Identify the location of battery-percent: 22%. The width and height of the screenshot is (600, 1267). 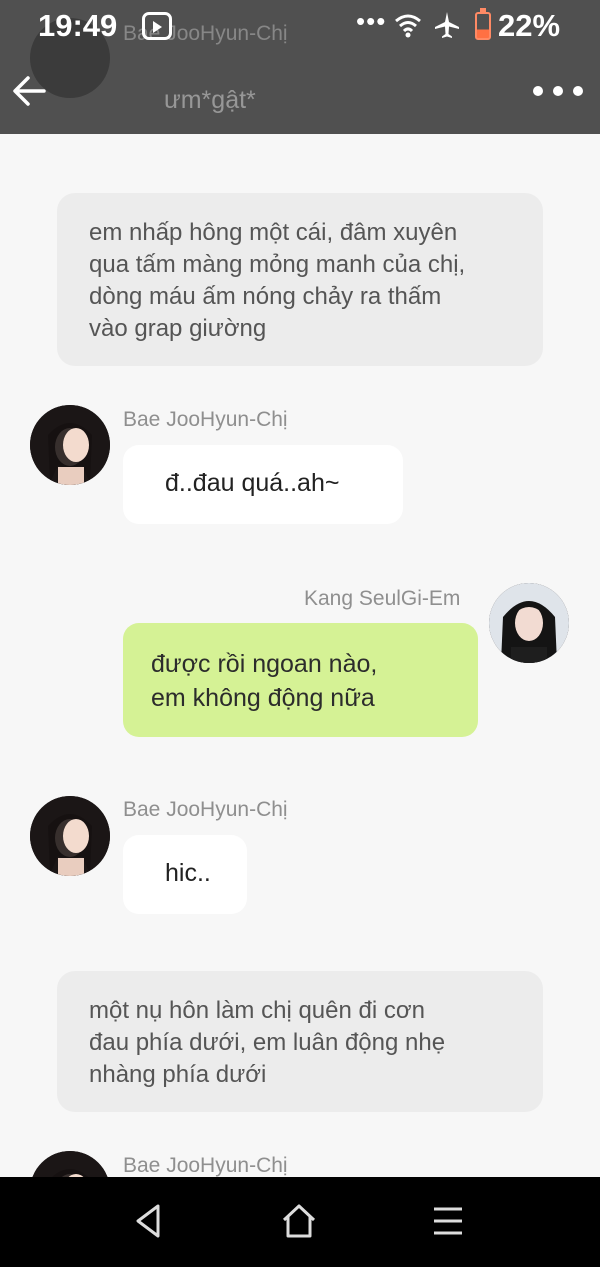
(529, 25).